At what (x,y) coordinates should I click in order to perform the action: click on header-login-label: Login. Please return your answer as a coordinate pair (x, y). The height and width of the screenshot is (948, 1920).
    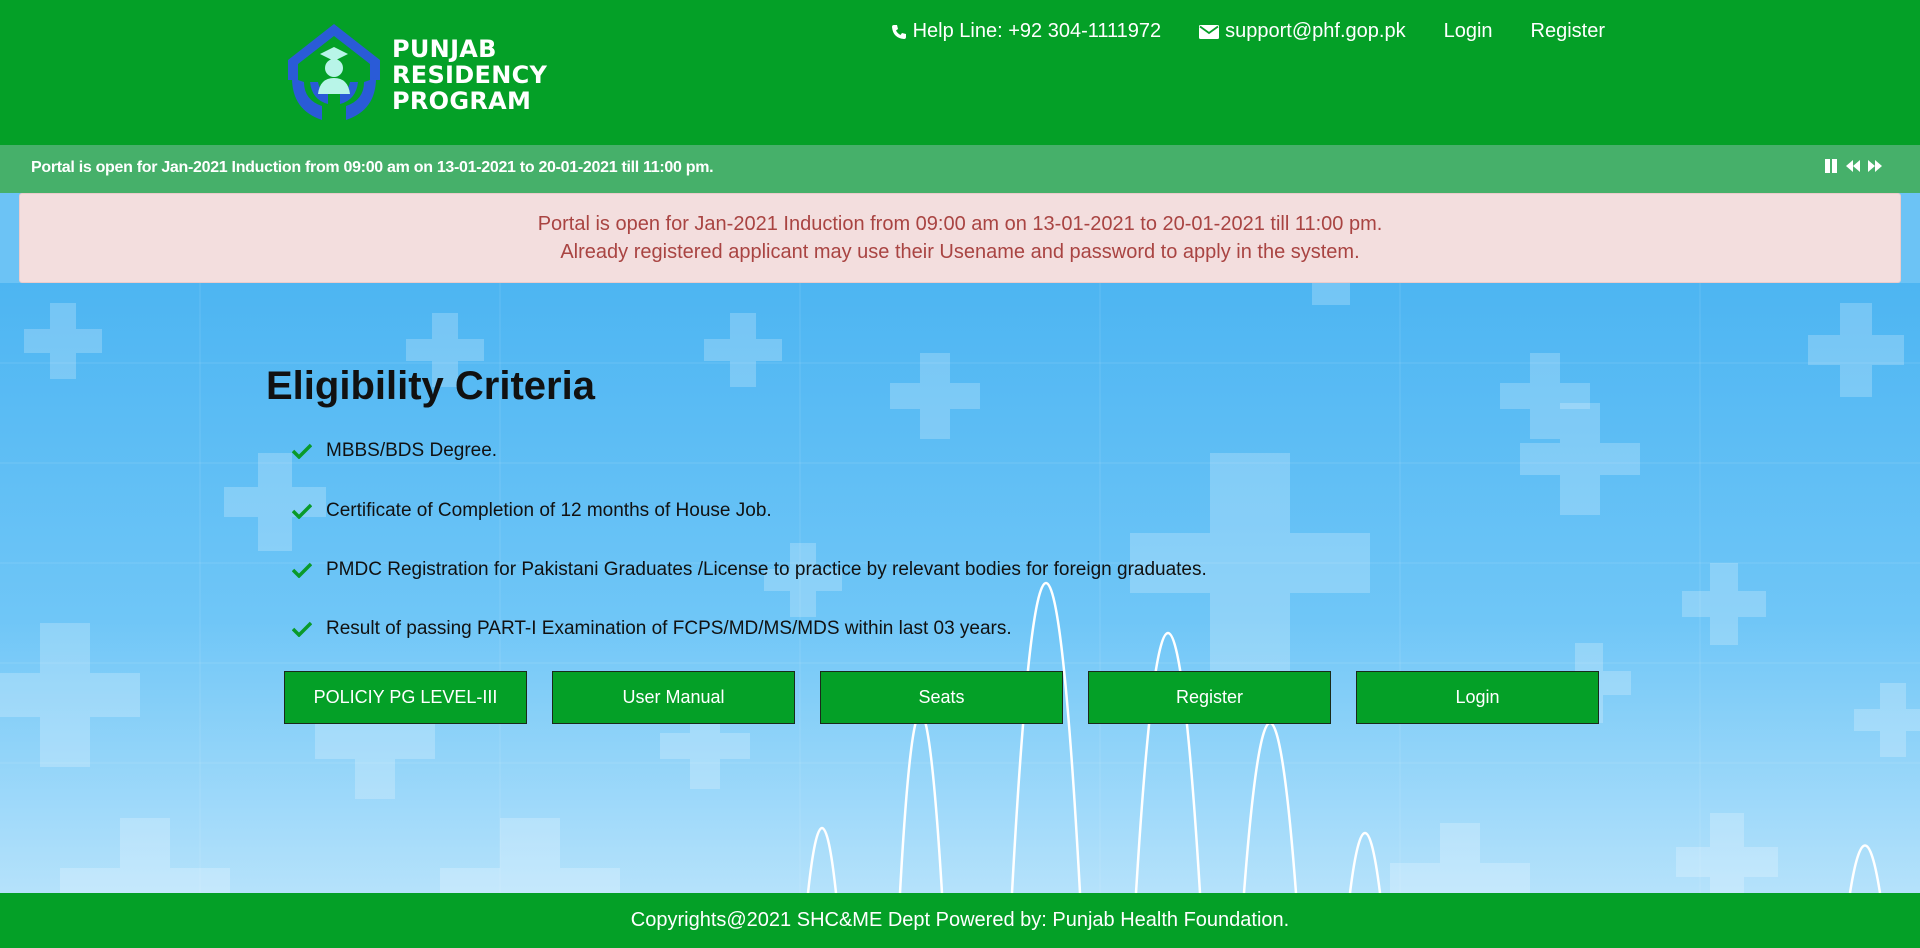
    Looking at the image, I should click on (1468, 31).